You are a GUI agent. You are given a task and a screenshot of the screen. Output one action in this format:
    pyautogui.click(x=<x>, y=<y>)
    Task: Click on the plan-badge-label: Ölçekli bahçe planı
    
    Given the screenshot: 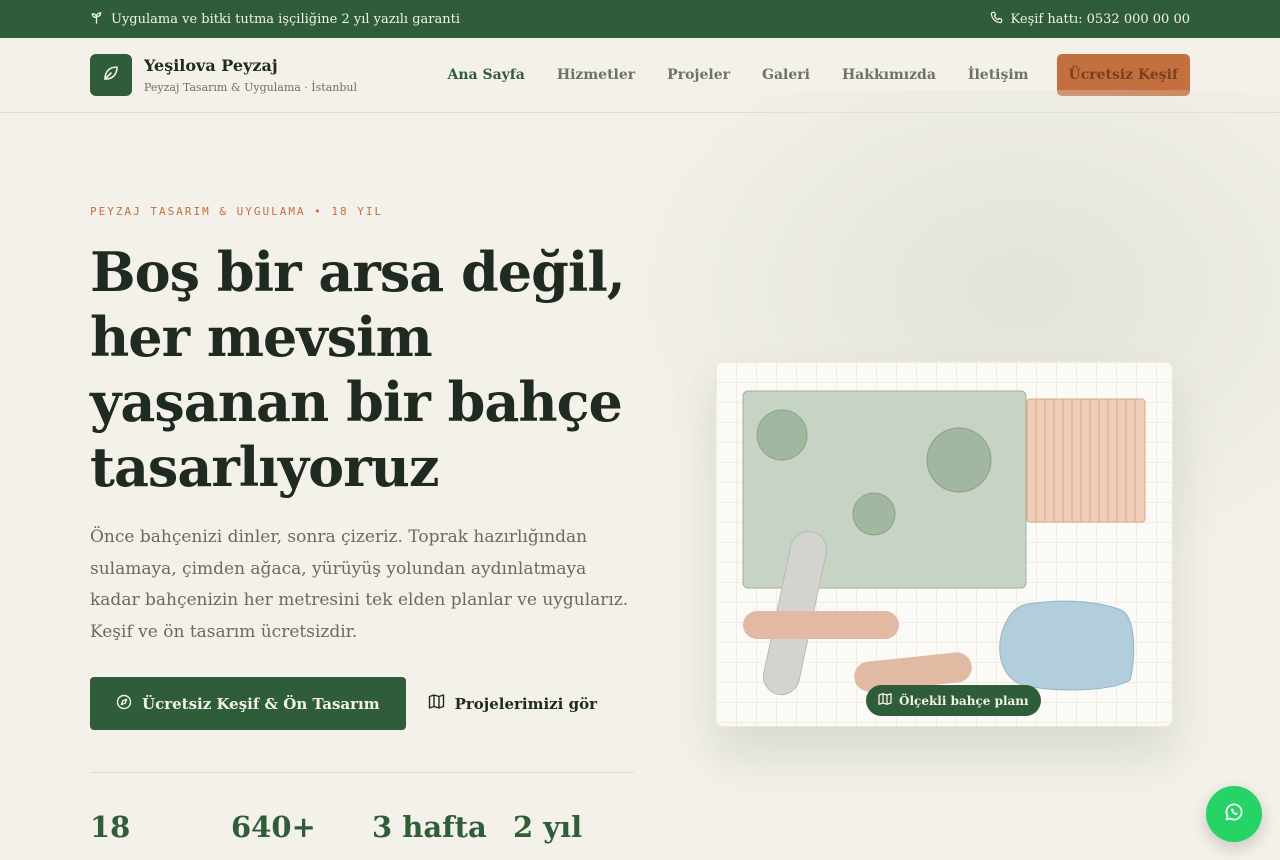 What is the action you would take?
    pyautogui.click(x=964, y=700)
    